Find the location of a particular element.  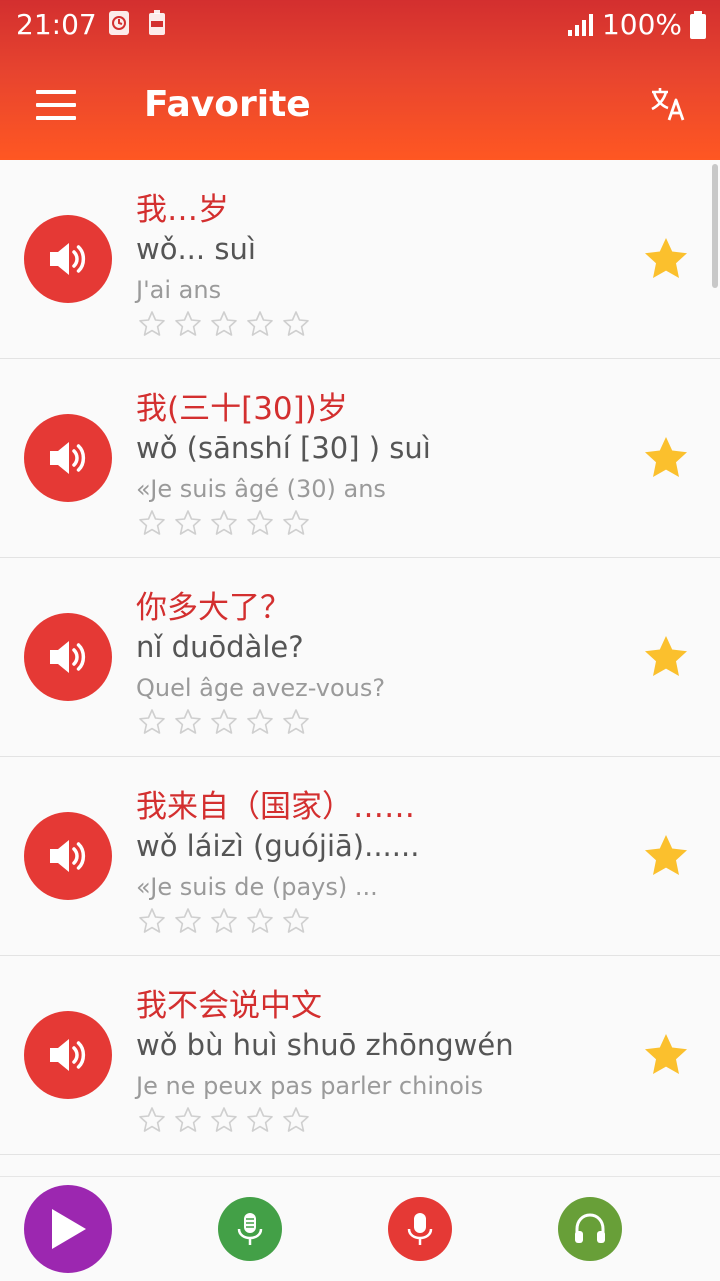

status-right: 100% is located at coordinates (636, 24).